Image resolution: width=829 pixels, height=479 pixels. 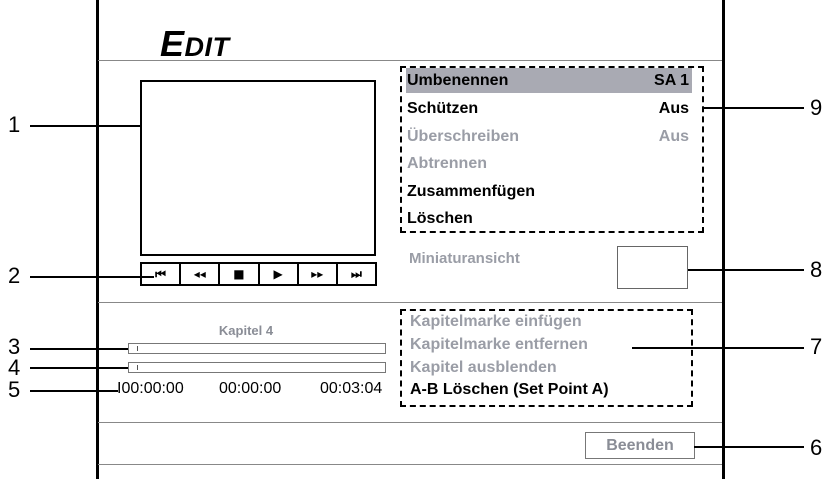 I want to click on fast-forward-icon: ▸▸, so click(x=317, y=274).